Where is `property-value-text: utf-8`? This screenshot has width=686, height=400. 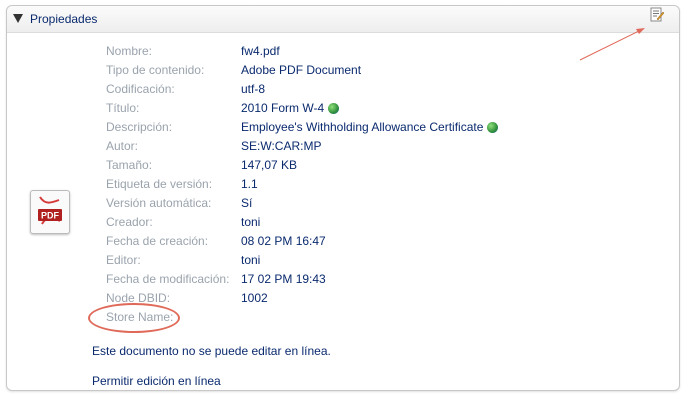
property-value-text: utf-8 is located at coordinates (253, 89).